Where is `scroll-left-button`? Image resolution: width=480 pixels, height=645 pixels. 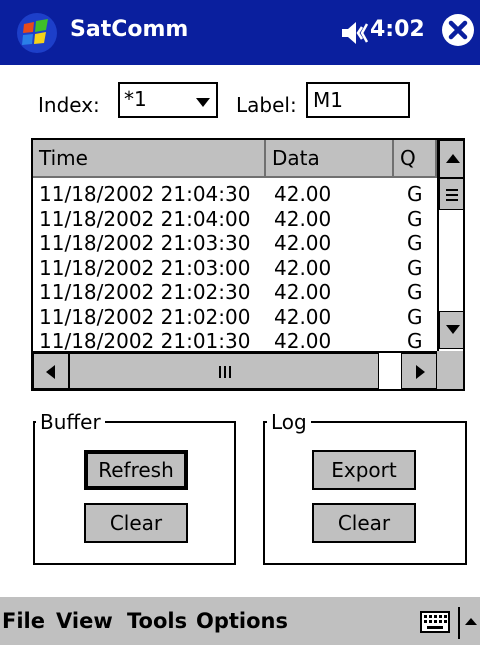
scroll-left-button is located at coordinates (51, 371).